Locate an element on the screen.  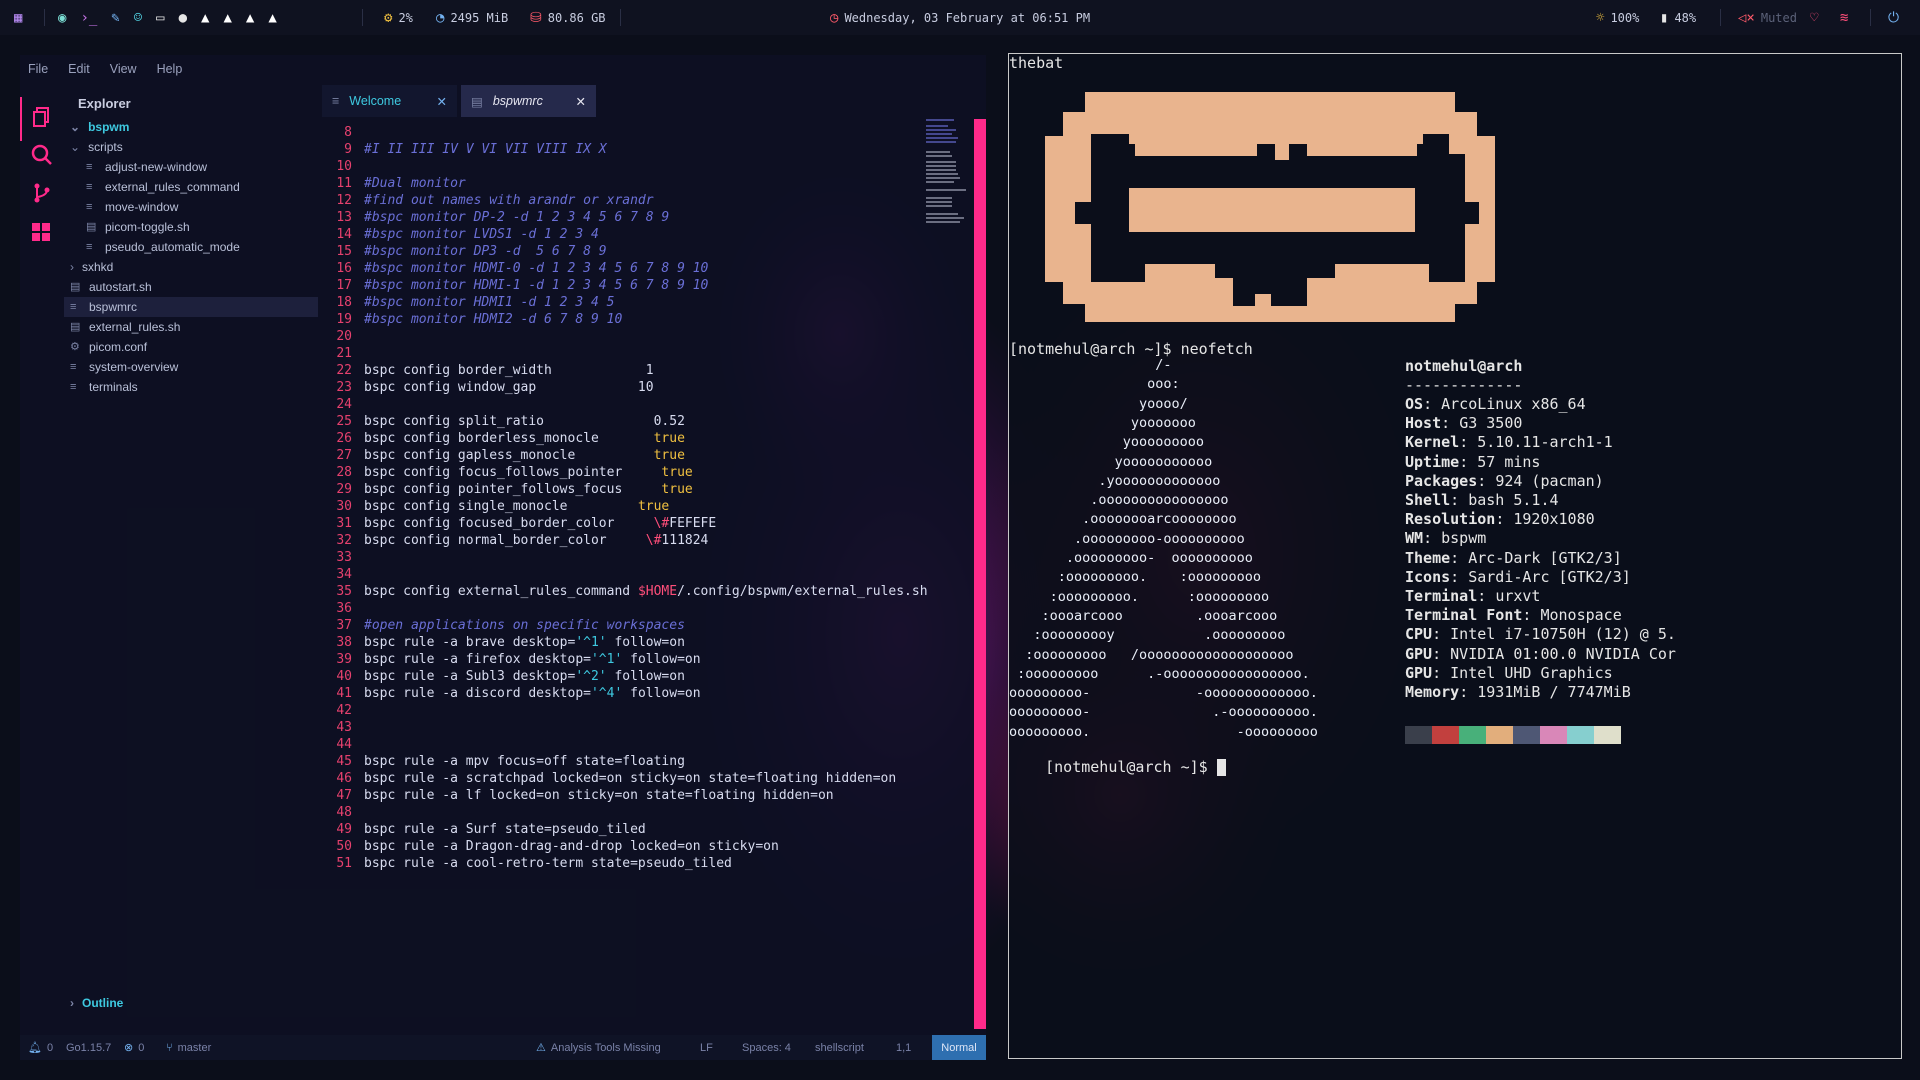
outline-section: › Outline is located at coordinates (96, 1003).